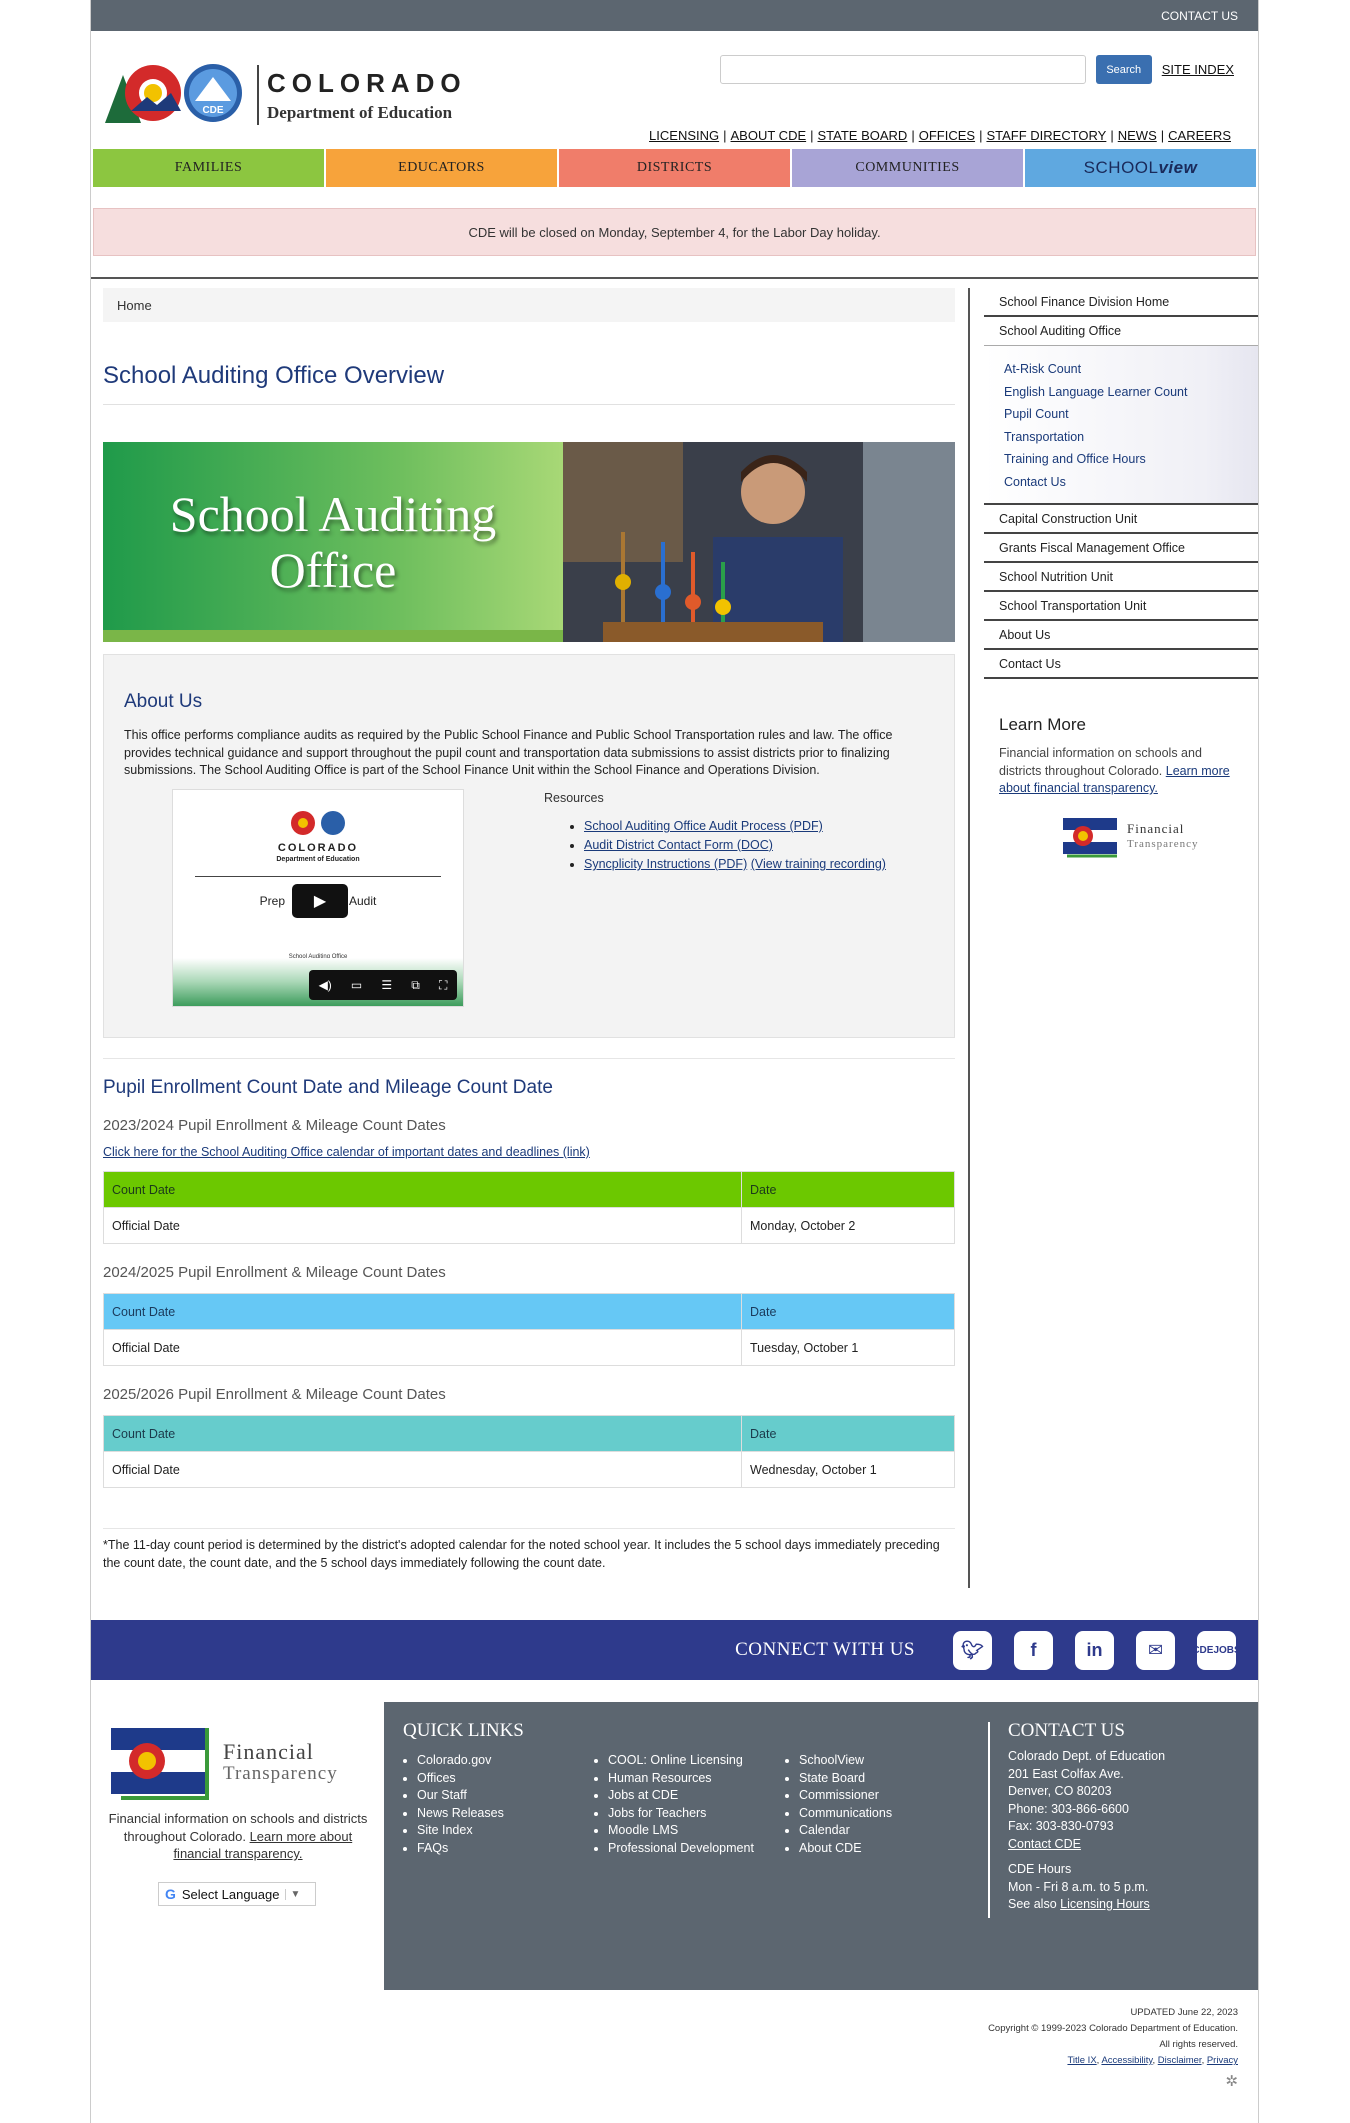 The height and width of the screenshot is (2123, 1350). What do you see at coordinates (492, 1814) in the screenshot?
I see `quick-link: News Releases` at bounding box center [492, 1814].